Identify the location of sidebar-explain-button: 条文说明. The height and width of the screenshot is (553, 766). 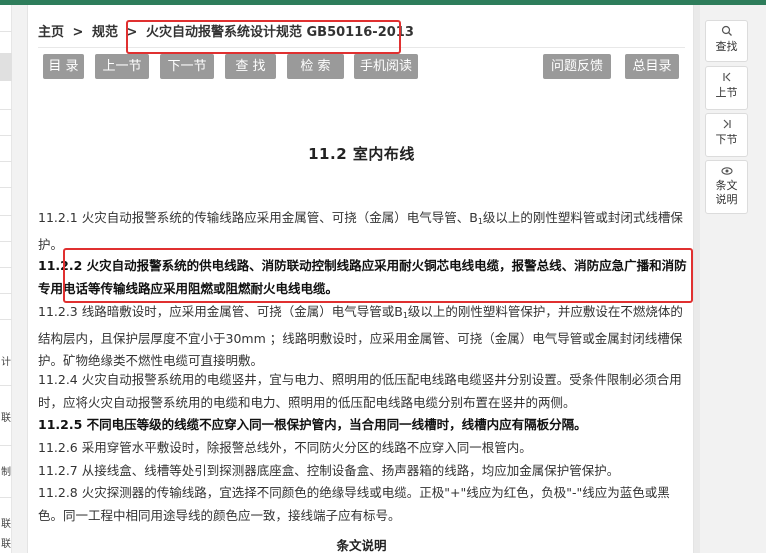
(726, 187).